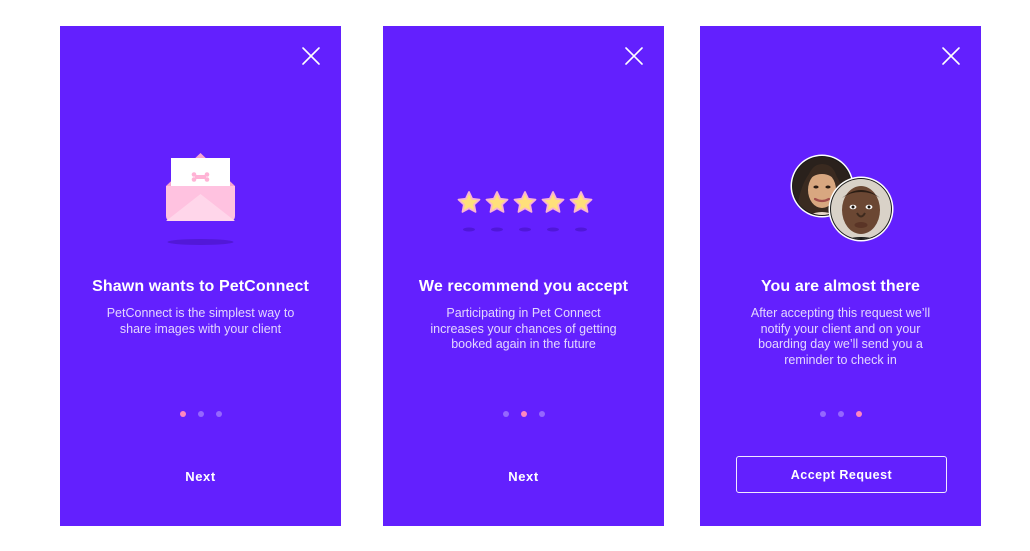  What do you see at coordinates (525, 229) in the screenshot?
I see `star-shadows` at bounding box center [525, 229].